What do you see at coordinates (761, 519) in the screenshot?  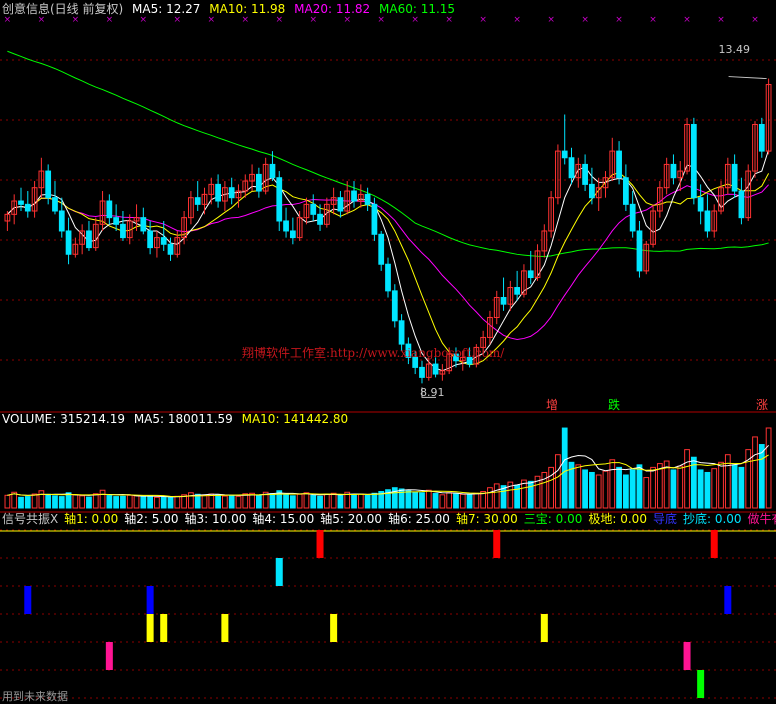 I see `signal-legend-item: 做牛有末` at bounding box center [761, 519].